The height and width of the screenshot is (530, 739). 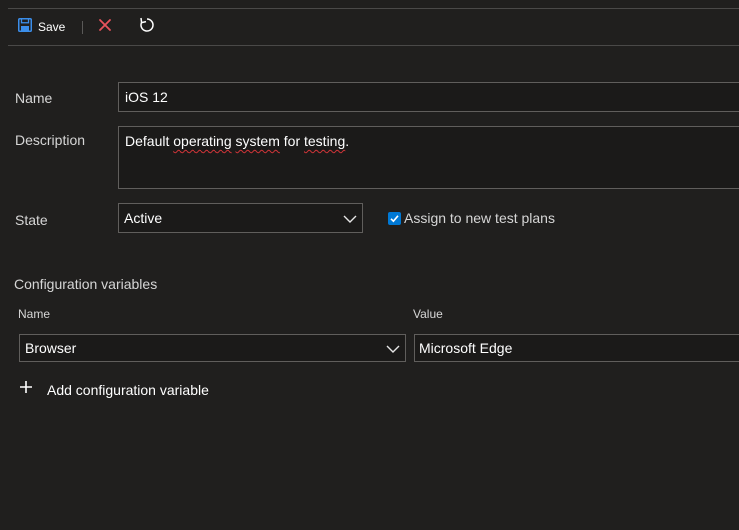 What do you see at coordinates (34, 314) in the screenshot?
I see `variable-name-header: Name` at bounding box center [34, 314].